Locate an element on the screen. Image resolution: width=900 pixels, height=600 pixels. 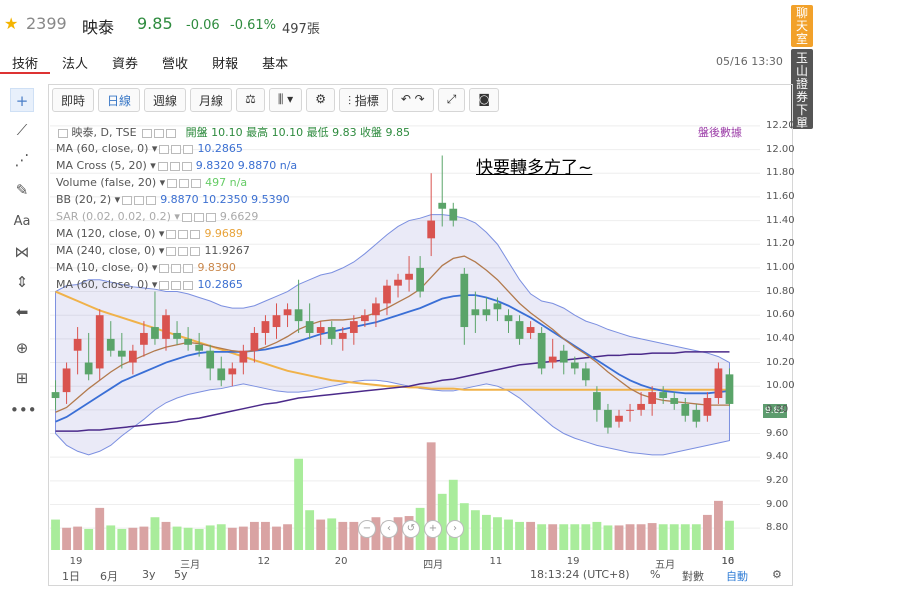
indicator-row: Volume (false, 20) ▾ 497 n/a is located at coordinates (151, 182).